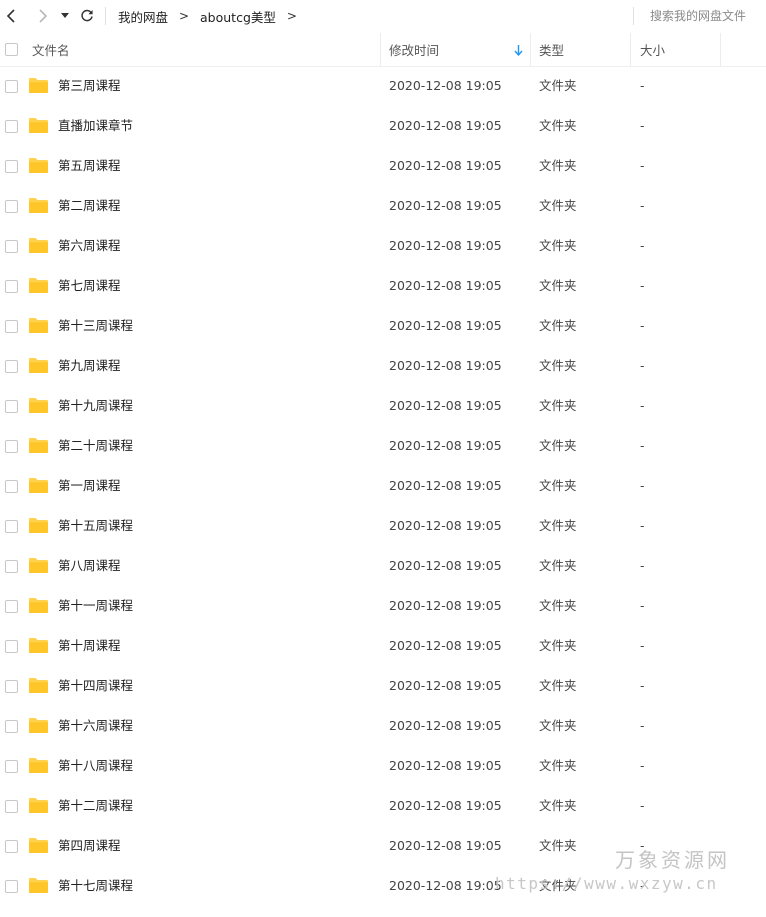 Image resolution: width=766 pixels, height=917 pixels. I want to click on table-row: 第八周课程 2020-12-08 19:05 文件夹 -, so click(383, 566).